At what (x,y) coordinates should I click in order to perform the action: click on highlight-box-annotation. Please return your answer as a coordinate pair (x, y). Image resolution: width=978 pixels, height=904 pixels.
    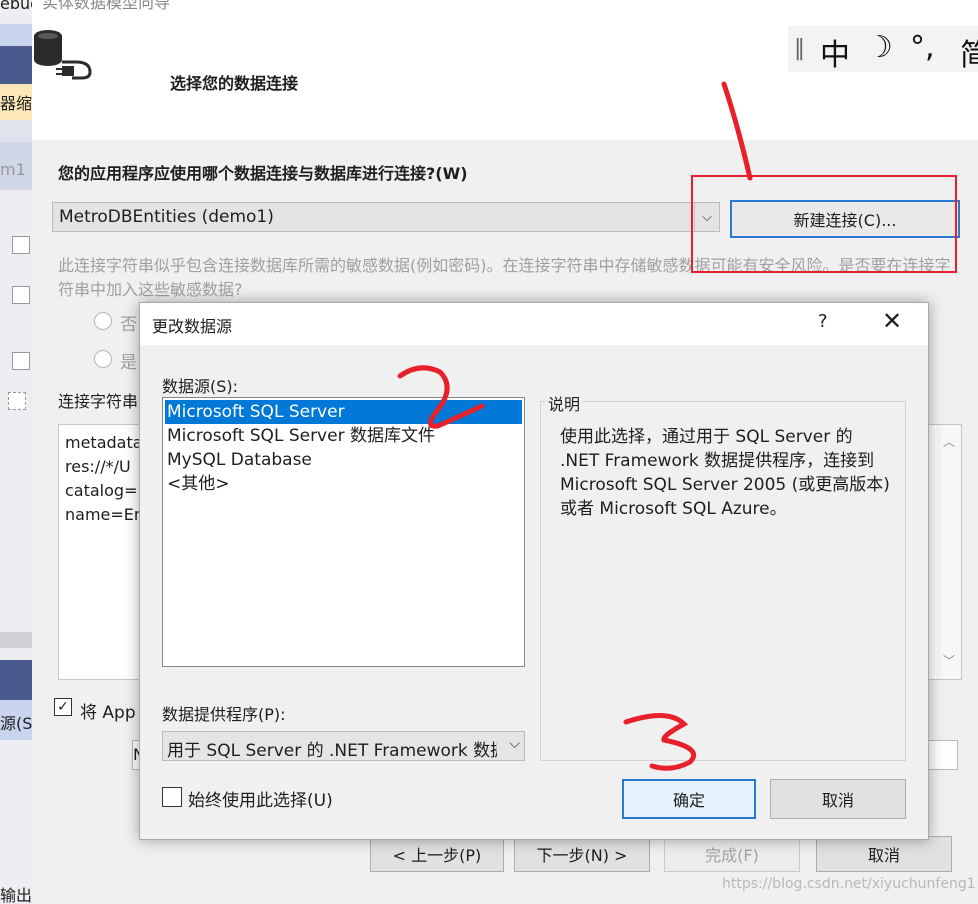
    Looking at the image, I should click on (824, 224).